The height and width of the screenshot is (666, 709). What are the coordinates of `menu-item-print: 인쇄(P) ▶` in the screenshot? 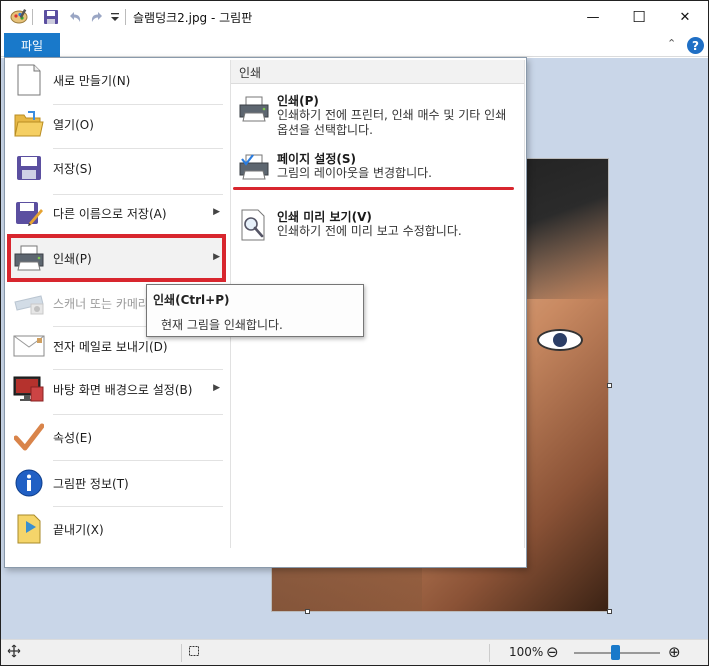 It's located at (116, 258).